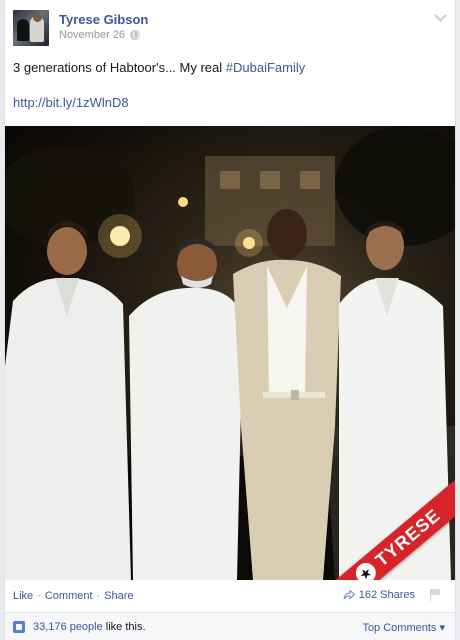 The image size is (460, 640). I want to click on post-header: Tyrese Gibson November 26, so click(230, 28).